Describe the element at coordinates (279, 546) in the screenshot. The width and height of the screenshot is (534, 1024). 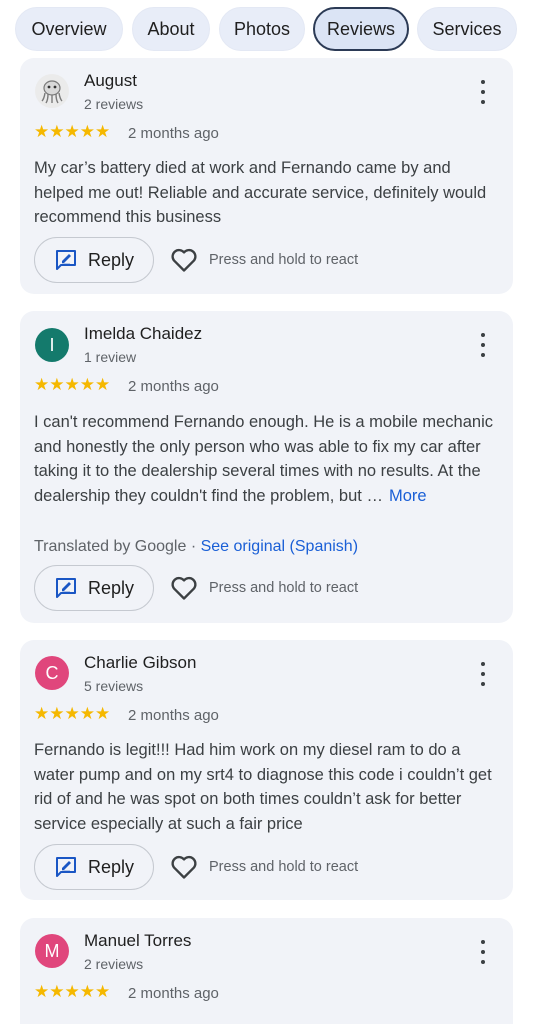
I see `see-original-link: See original (Spanish)` at that location.